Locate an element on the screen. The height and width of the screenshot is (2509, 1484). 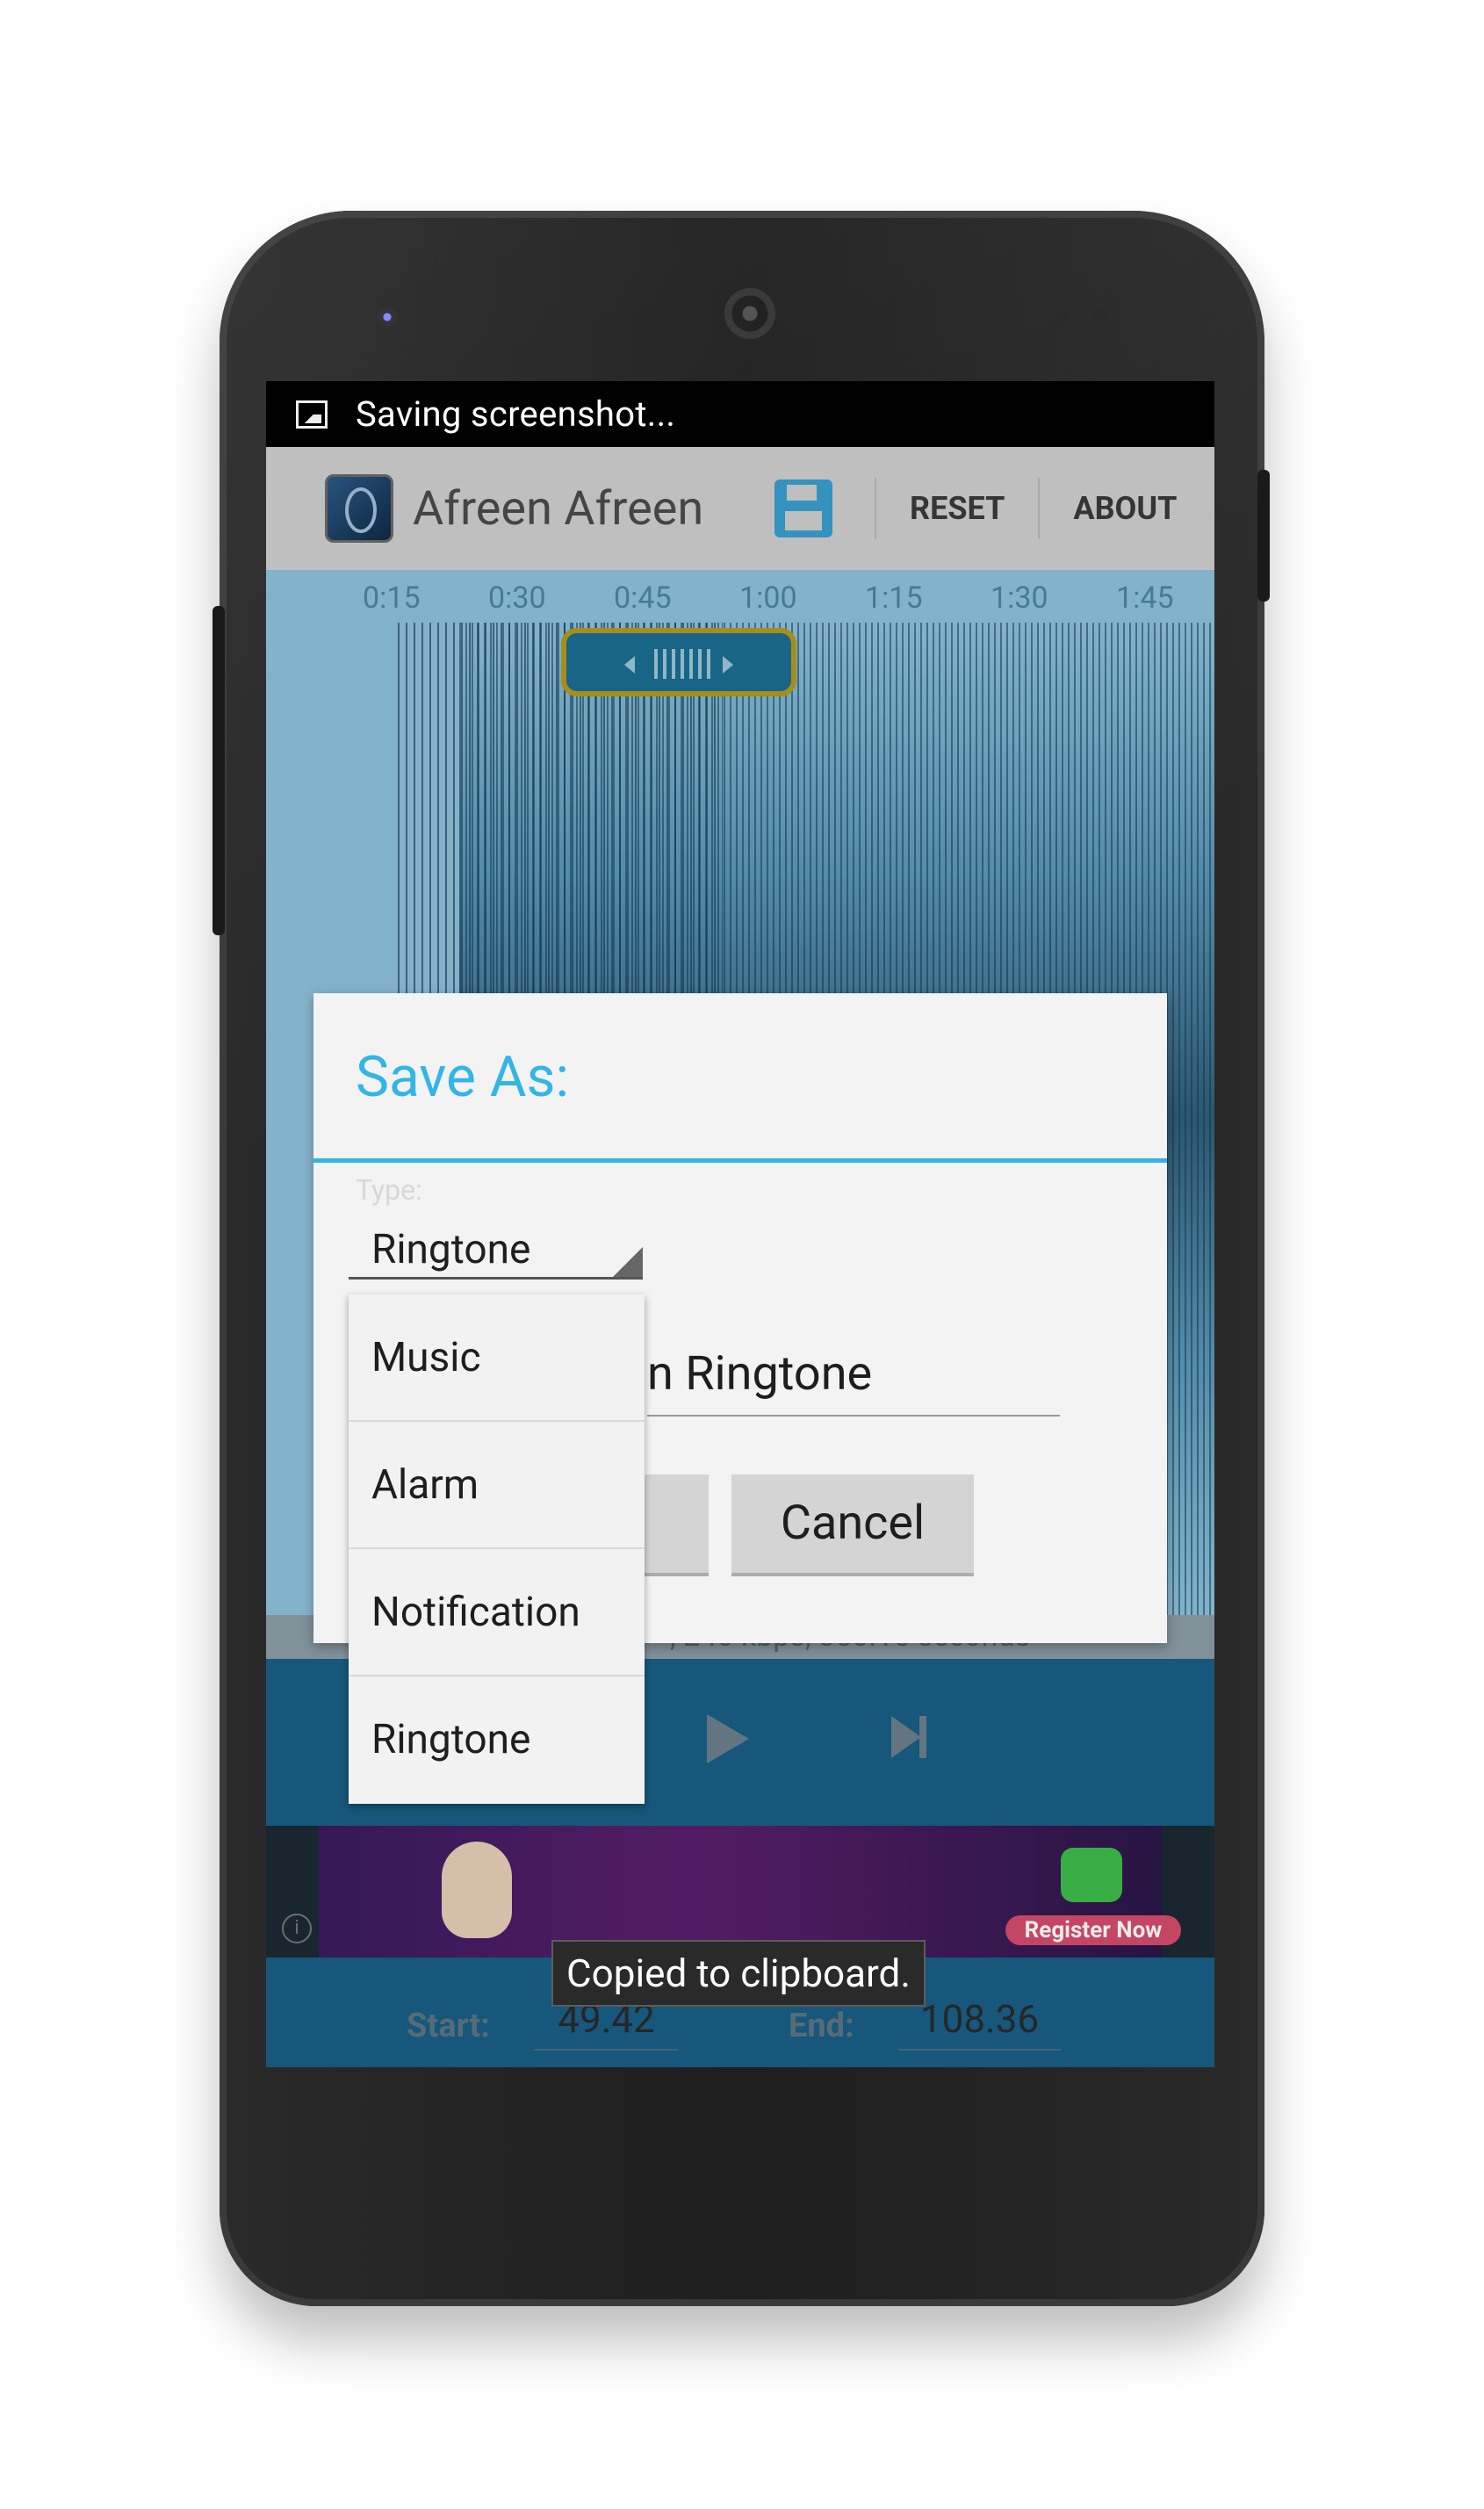
dialog-title: Save As: is located at coordinates (463, 1077).